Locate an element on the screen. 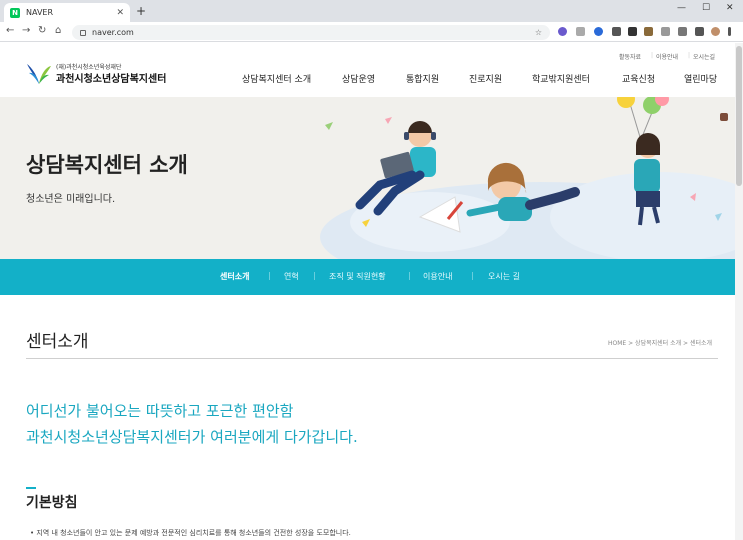 The image size is (743, 540). puzzle-extensions-icon is located at coordinates (699, 31).